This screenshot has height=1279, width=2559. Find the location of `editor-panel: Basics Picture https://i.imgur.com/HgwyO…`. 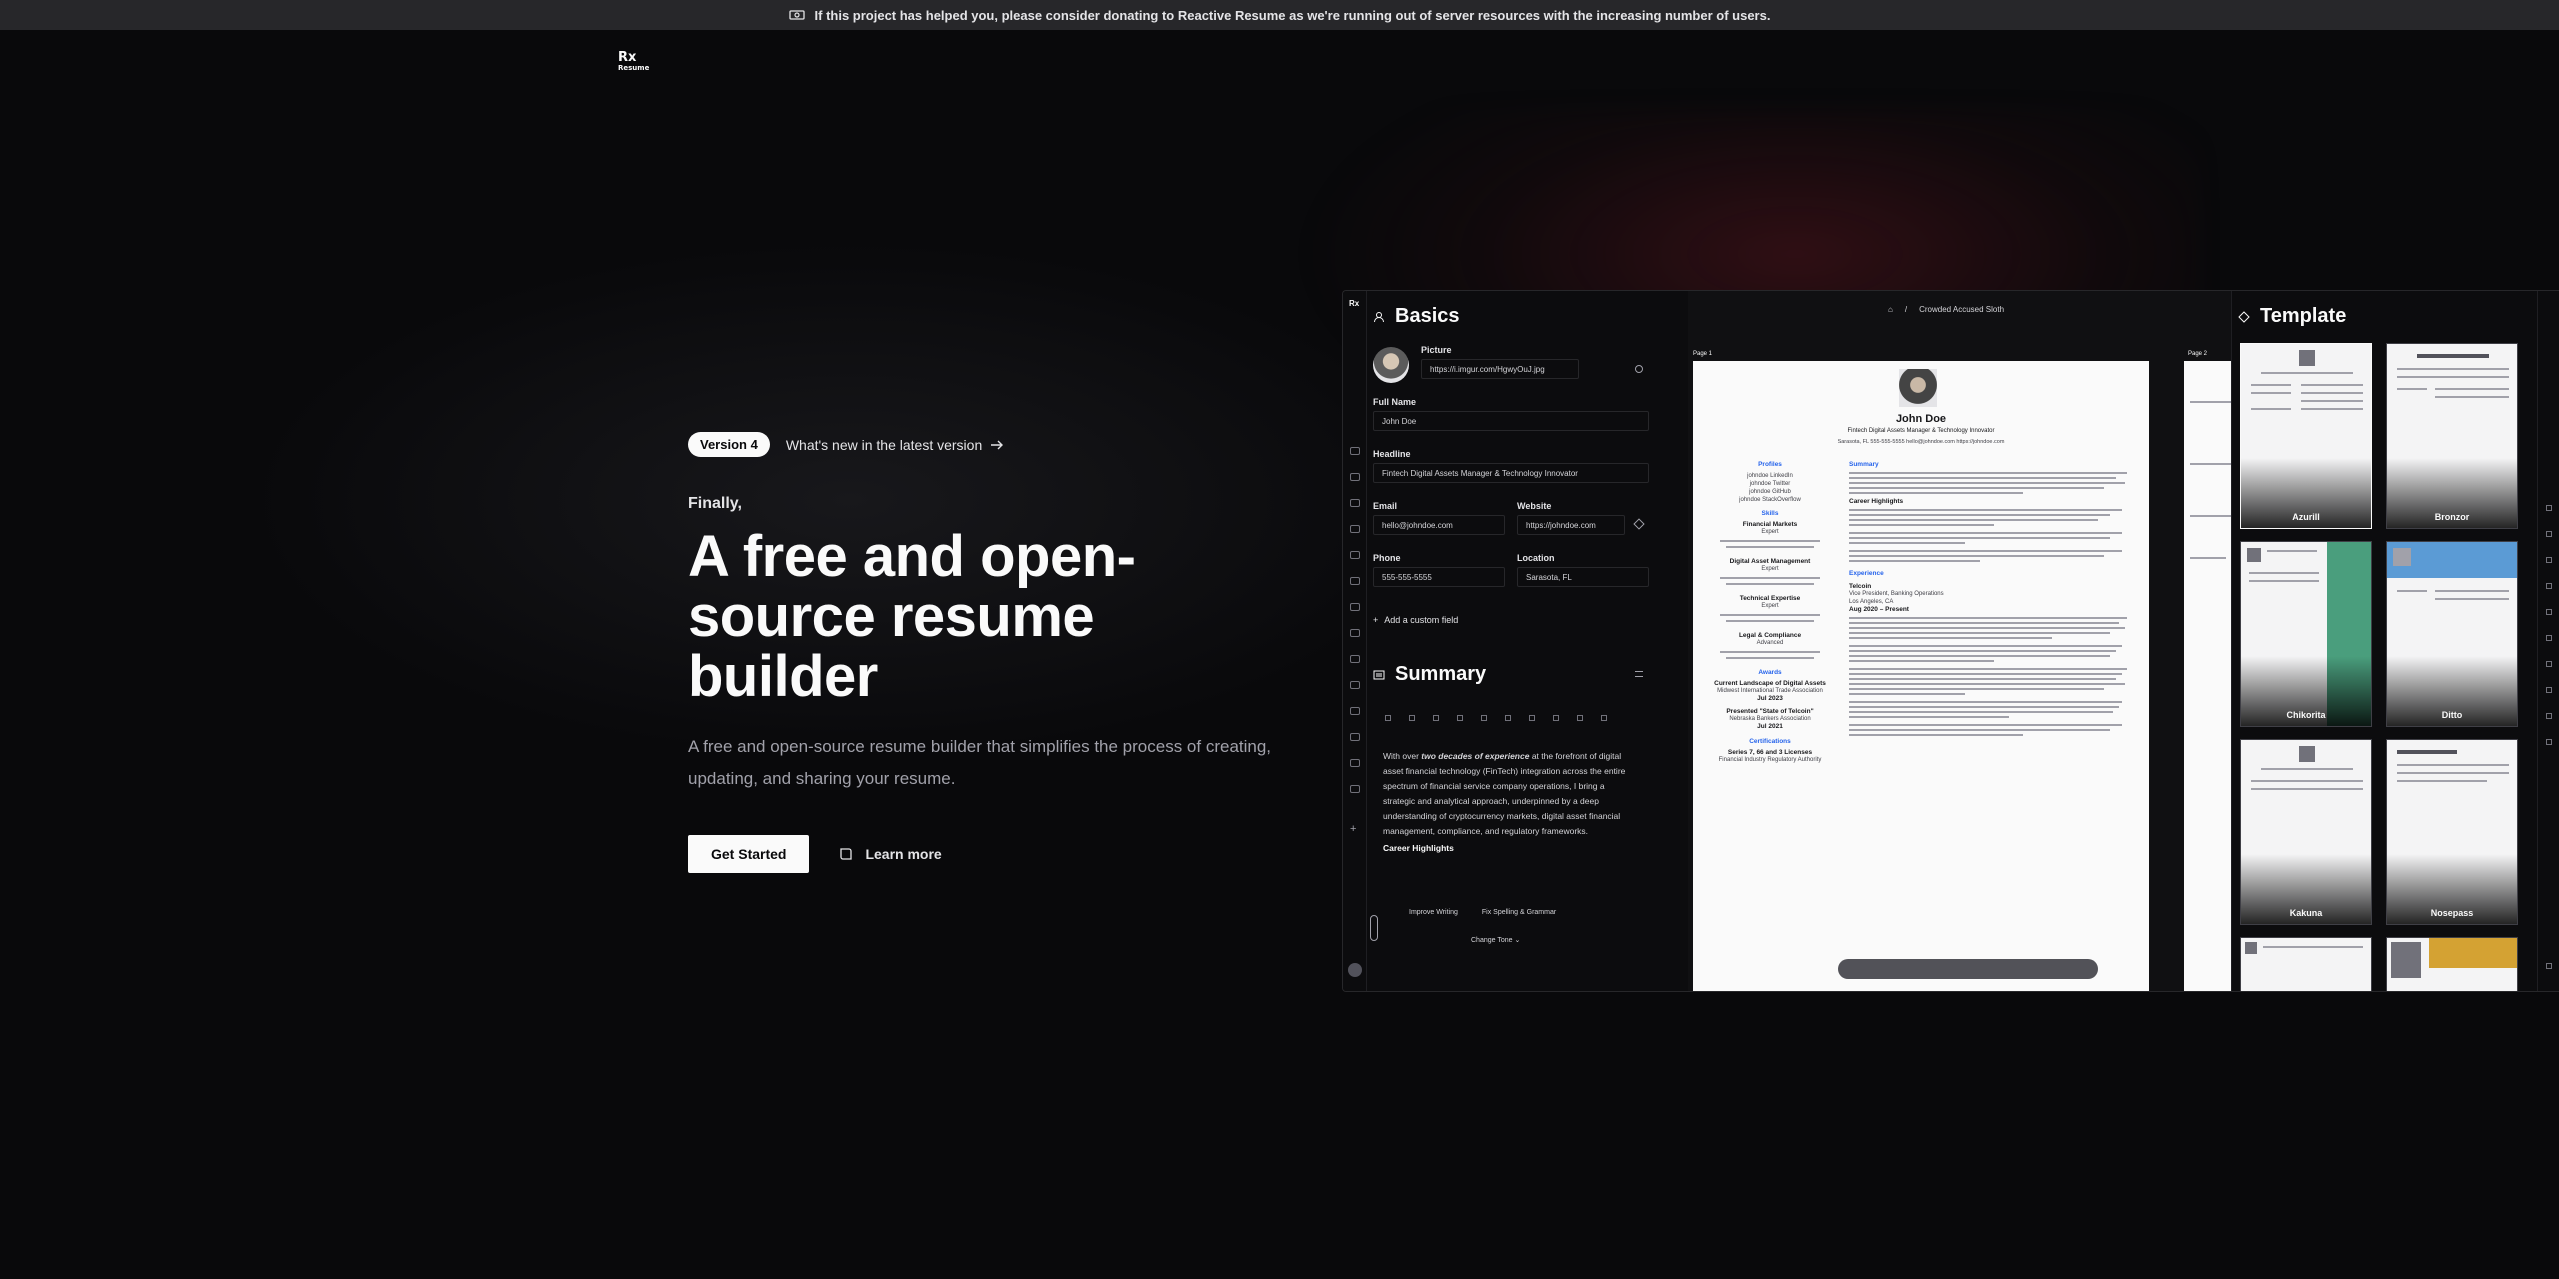

editor-panel: Basics Picture https://i.imgur.com/HgwyO… is located at coordinates (1531, 641).